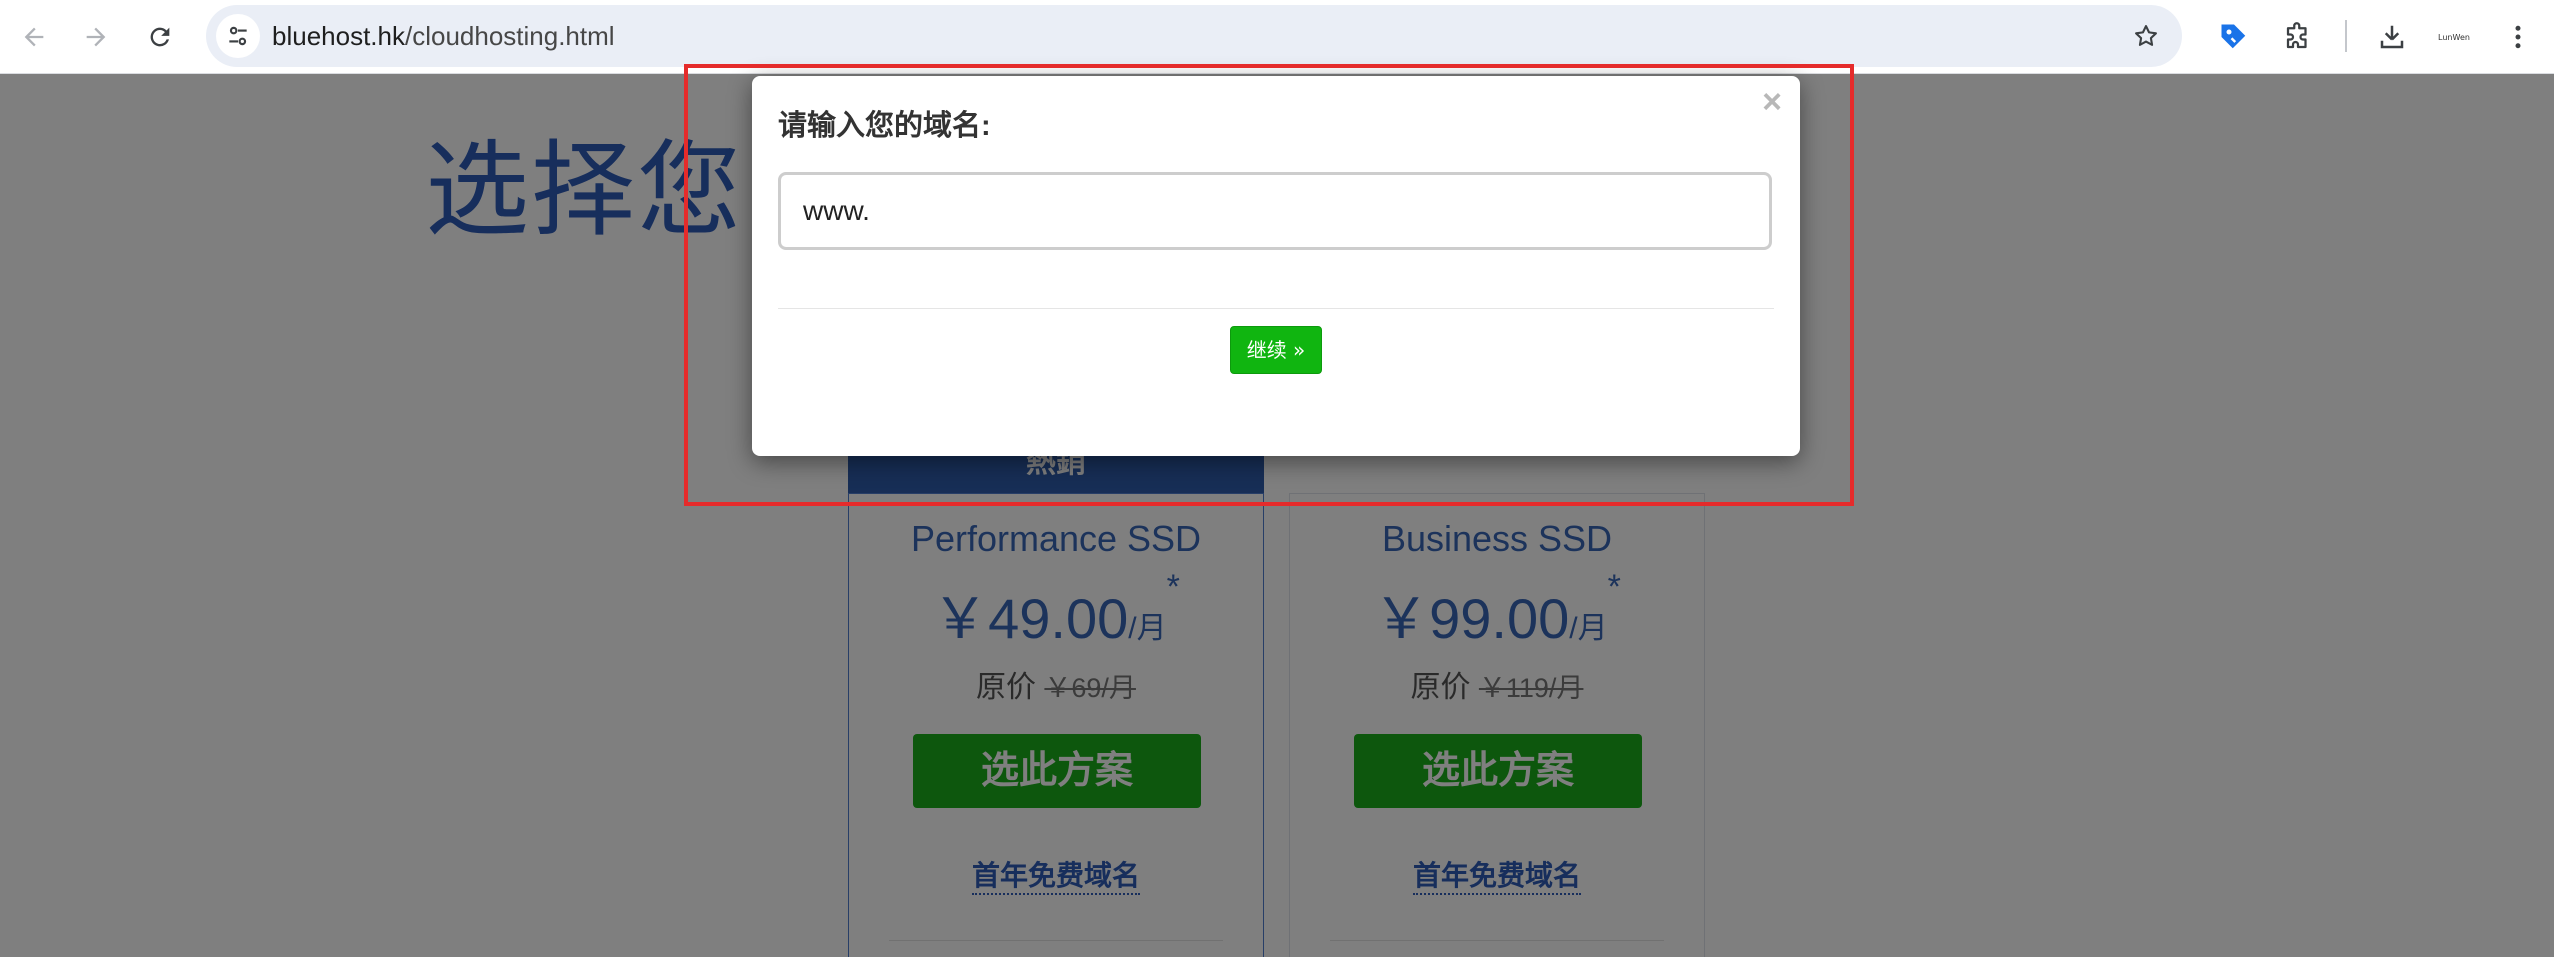  Describe the element at coordinates (338, 36) in the screenshot. I see `url-host: bluehost.hk` at that location.